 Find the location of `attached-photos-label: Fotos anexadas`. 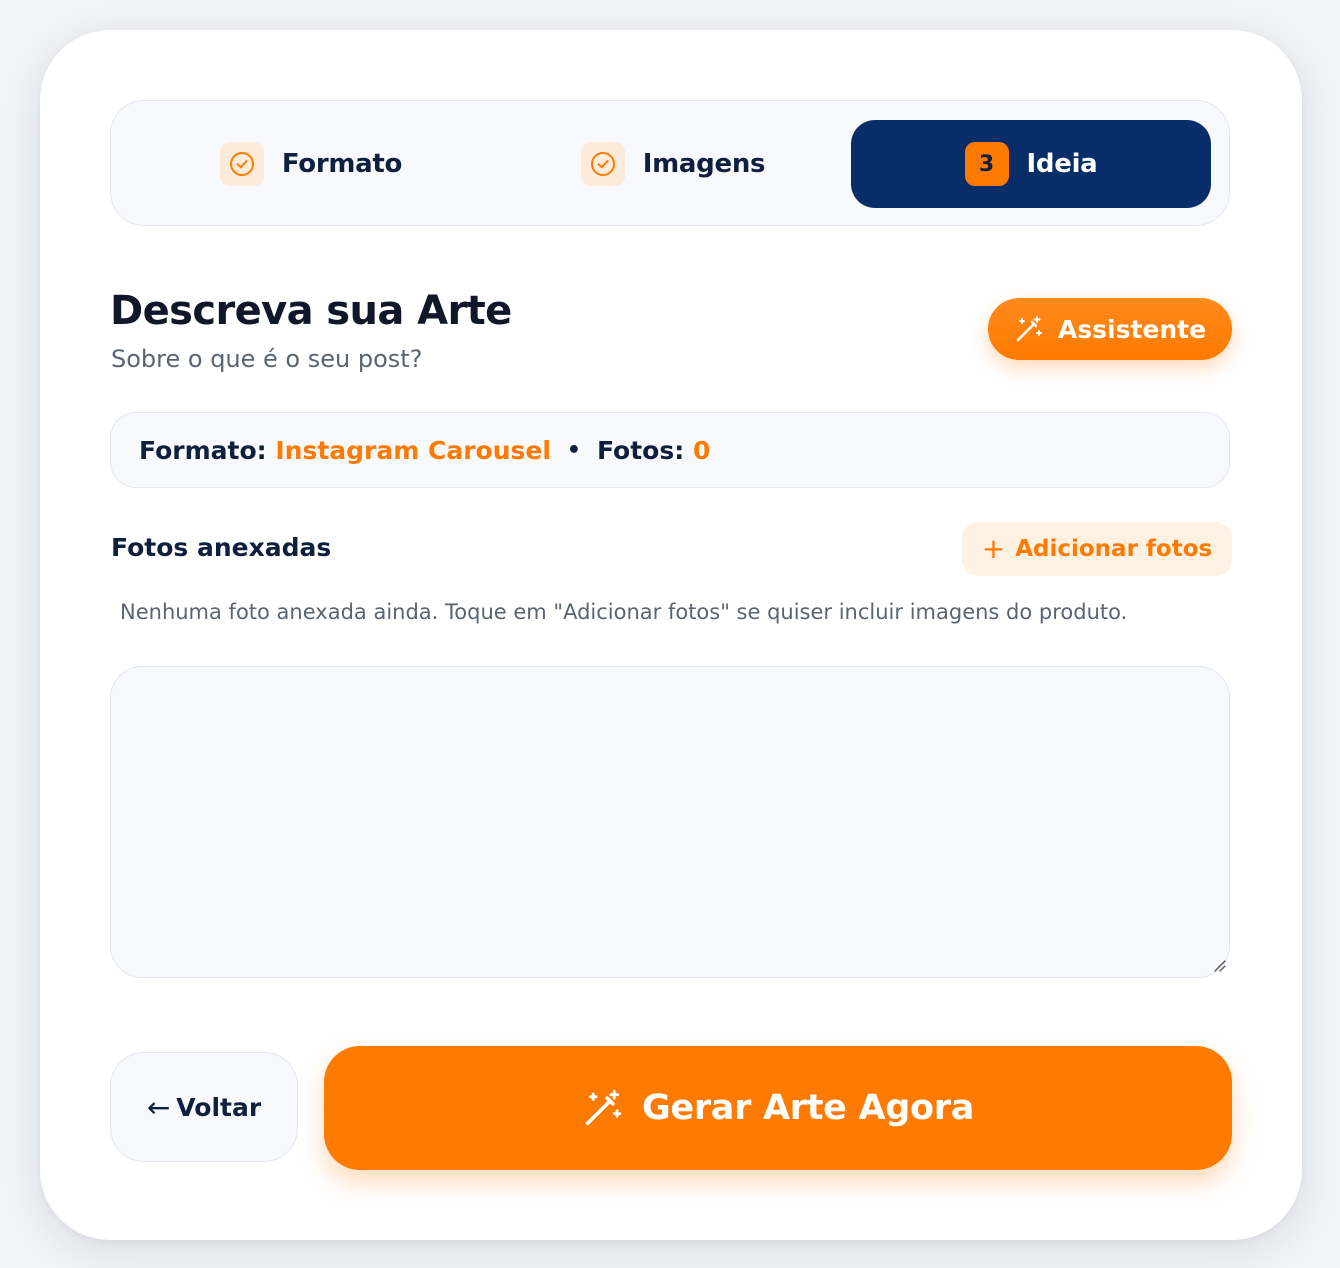

attached-photos-label: Fotos anexadas is located at coordinates (221, 547).